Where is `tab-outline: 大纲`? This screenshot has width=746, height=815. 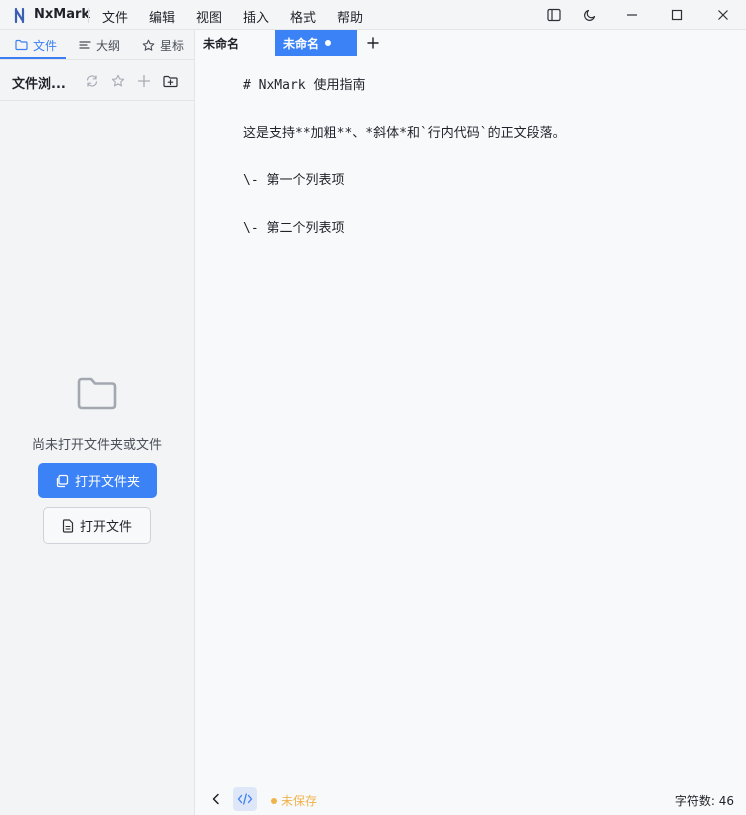
tab-outline: 大纲 is located at coordinates (99, 45).